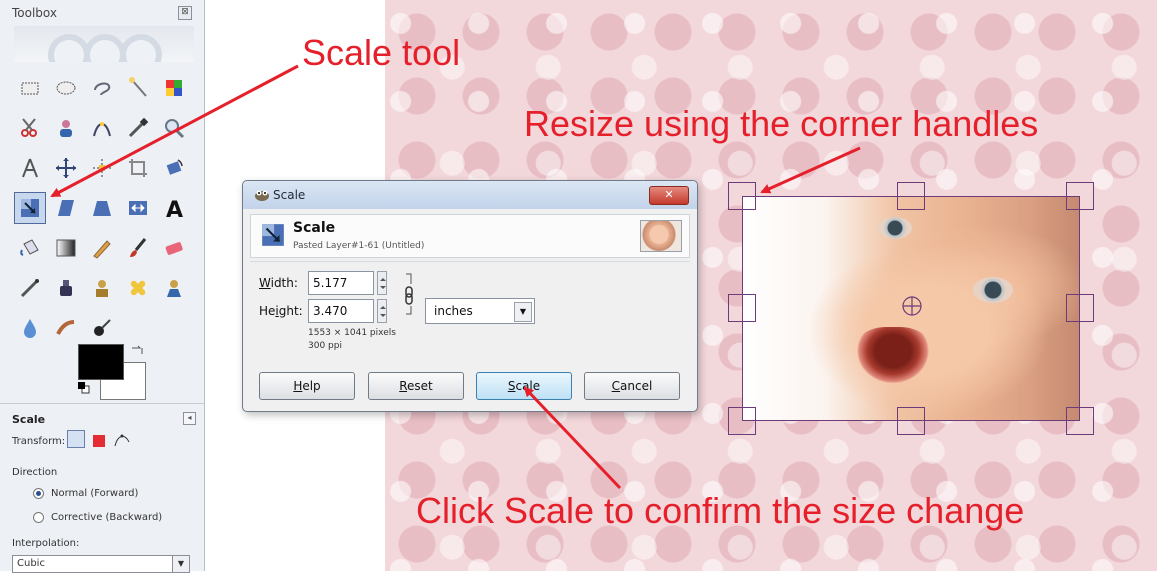 This screenshot has height=573, width=1157. What do you see at coordinates (102, 88) in the screenshot?
I see `free-select-icon` at bounding box center [102, 88].